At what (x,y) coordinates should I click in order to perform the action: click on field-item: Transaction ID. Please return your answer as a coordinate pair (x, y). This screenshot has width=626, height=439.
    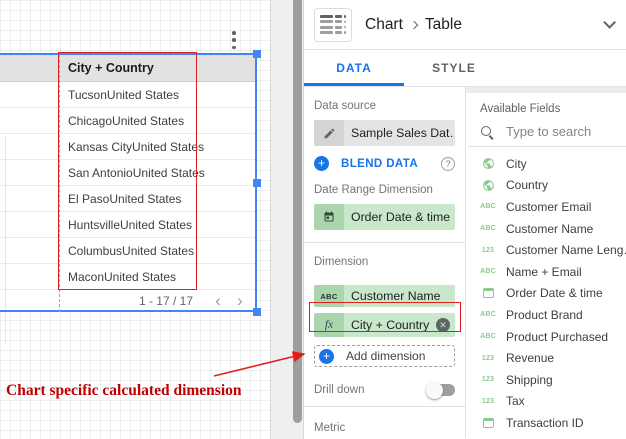
    Looking at the image, I should click on (546, 423).